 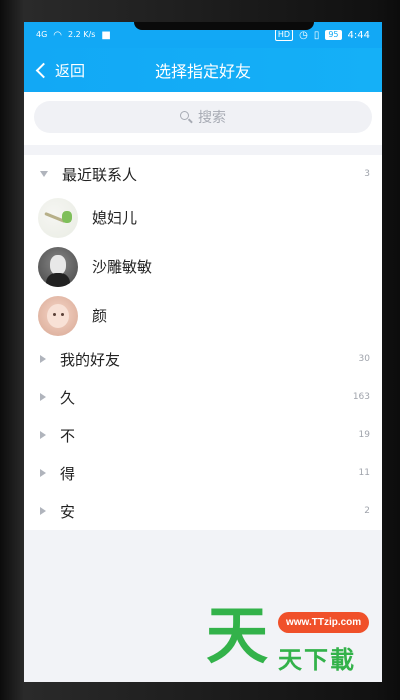 What do you see at coordinates (237, 635) in the screenshot?
I see `watermark-logo-char: 天` at bounding box center [237, 635].